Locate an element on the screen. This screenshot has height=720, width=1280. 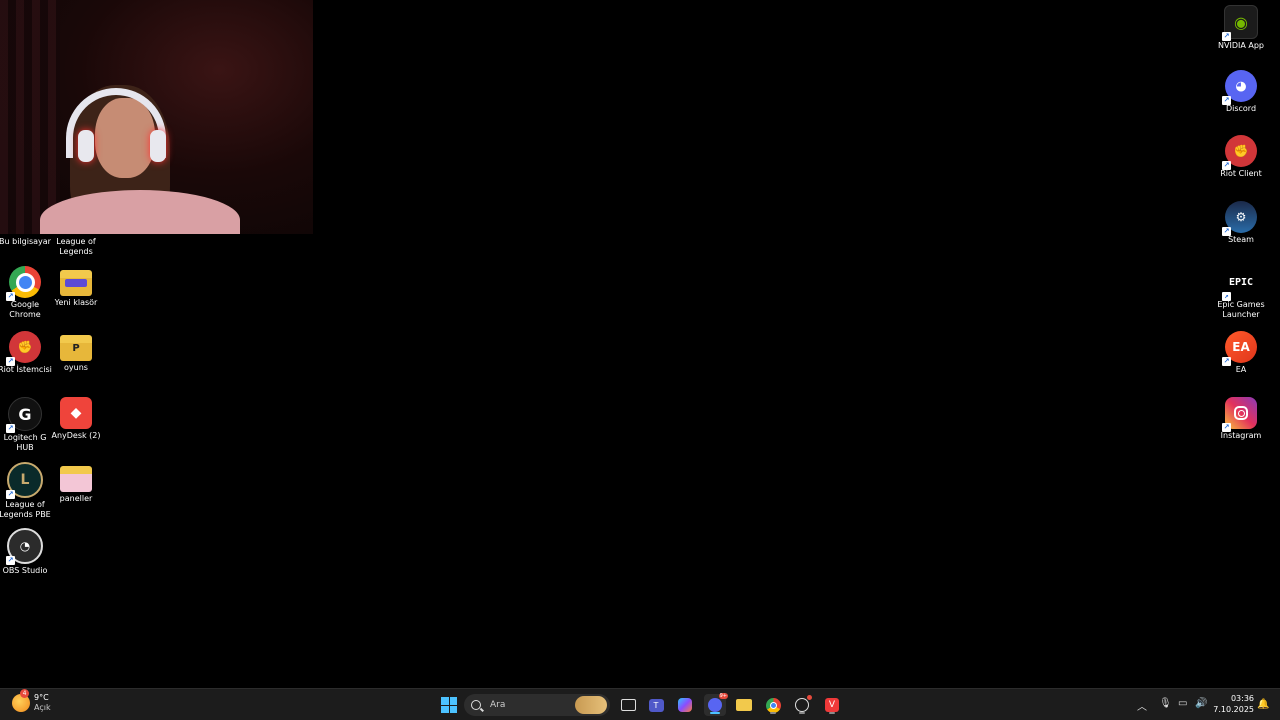
desktop-icon-discord: ◕ ↗ Discord is located at coordinates (1241, 92).